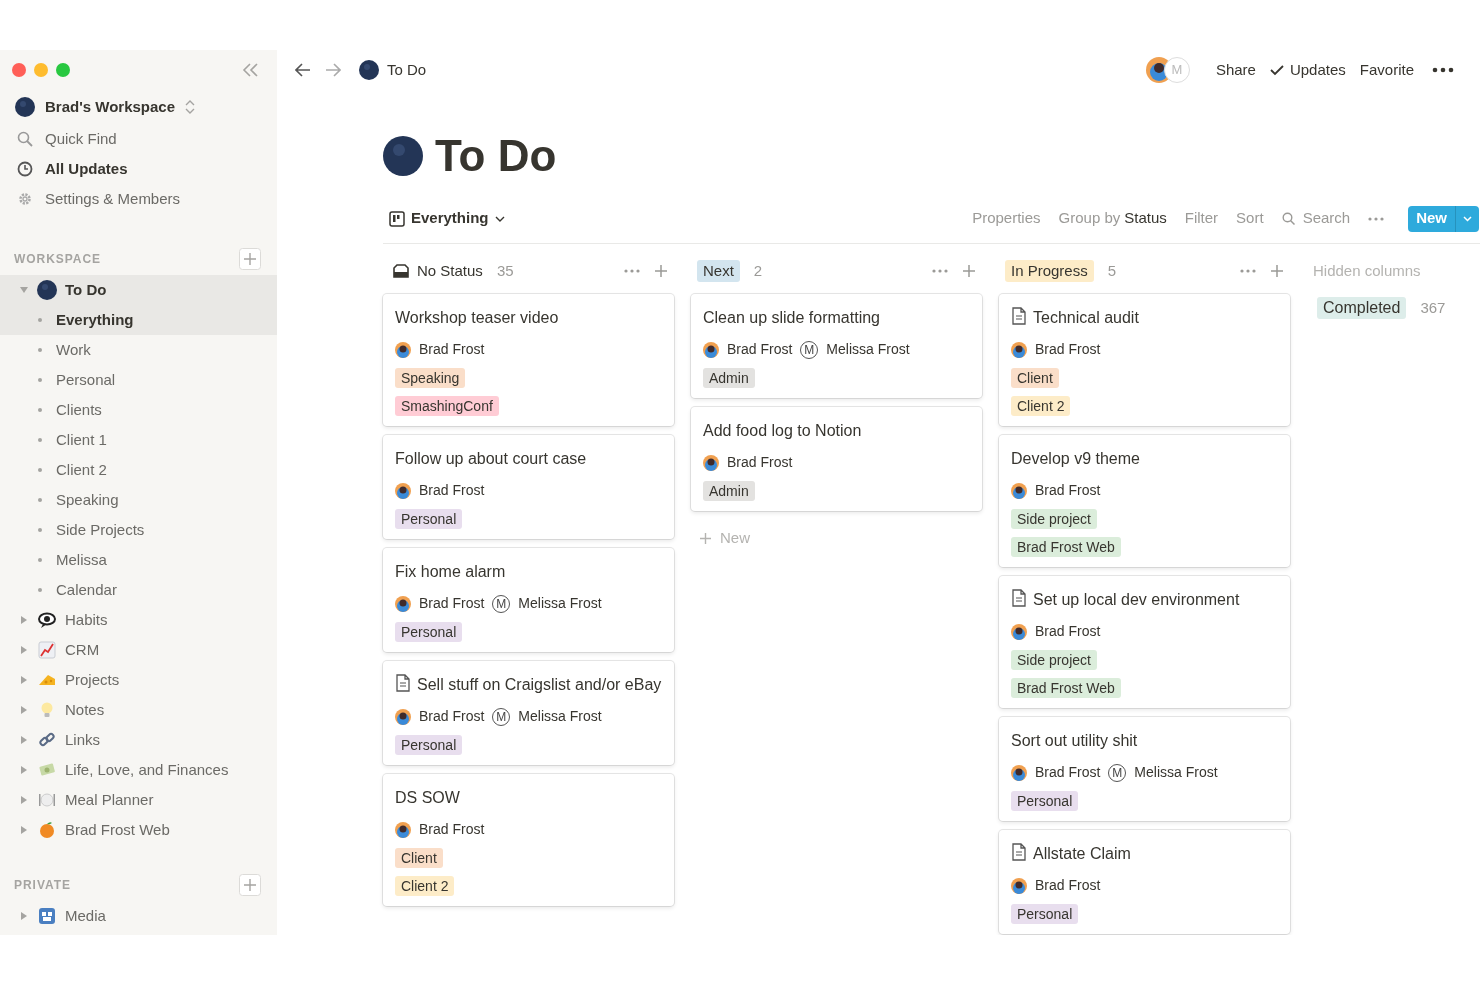  What do you see at coordinates (138, 830) in the screenshot?
I see `sidebar-item: Brad Frost Web` at bounding box center [138, 830].